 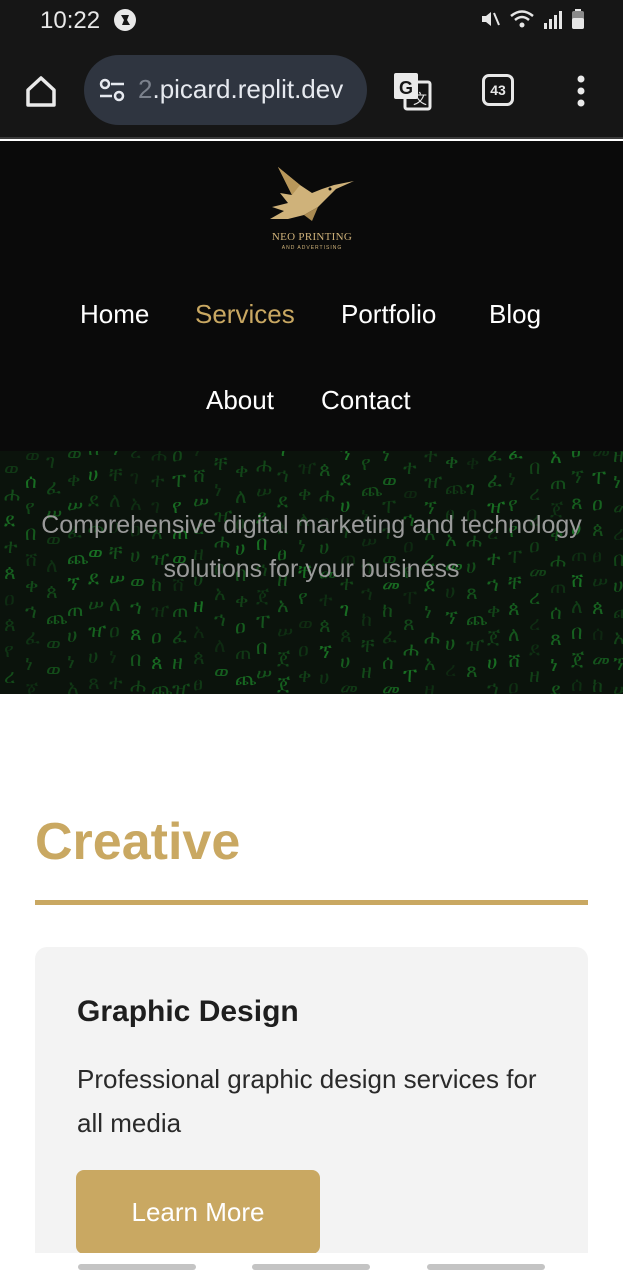 What do you see at coordinates (9, 520) in the screenshot?
I see `svg-text: ደ` at bounding box center [9, 520].